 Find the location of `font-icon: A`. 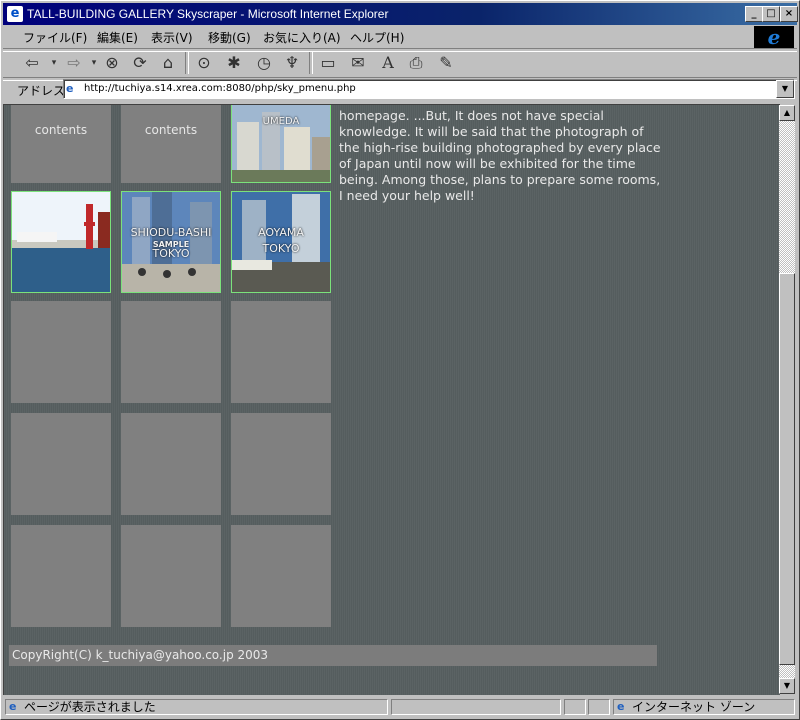

font-icon: A is located at coordinates (388, 63).